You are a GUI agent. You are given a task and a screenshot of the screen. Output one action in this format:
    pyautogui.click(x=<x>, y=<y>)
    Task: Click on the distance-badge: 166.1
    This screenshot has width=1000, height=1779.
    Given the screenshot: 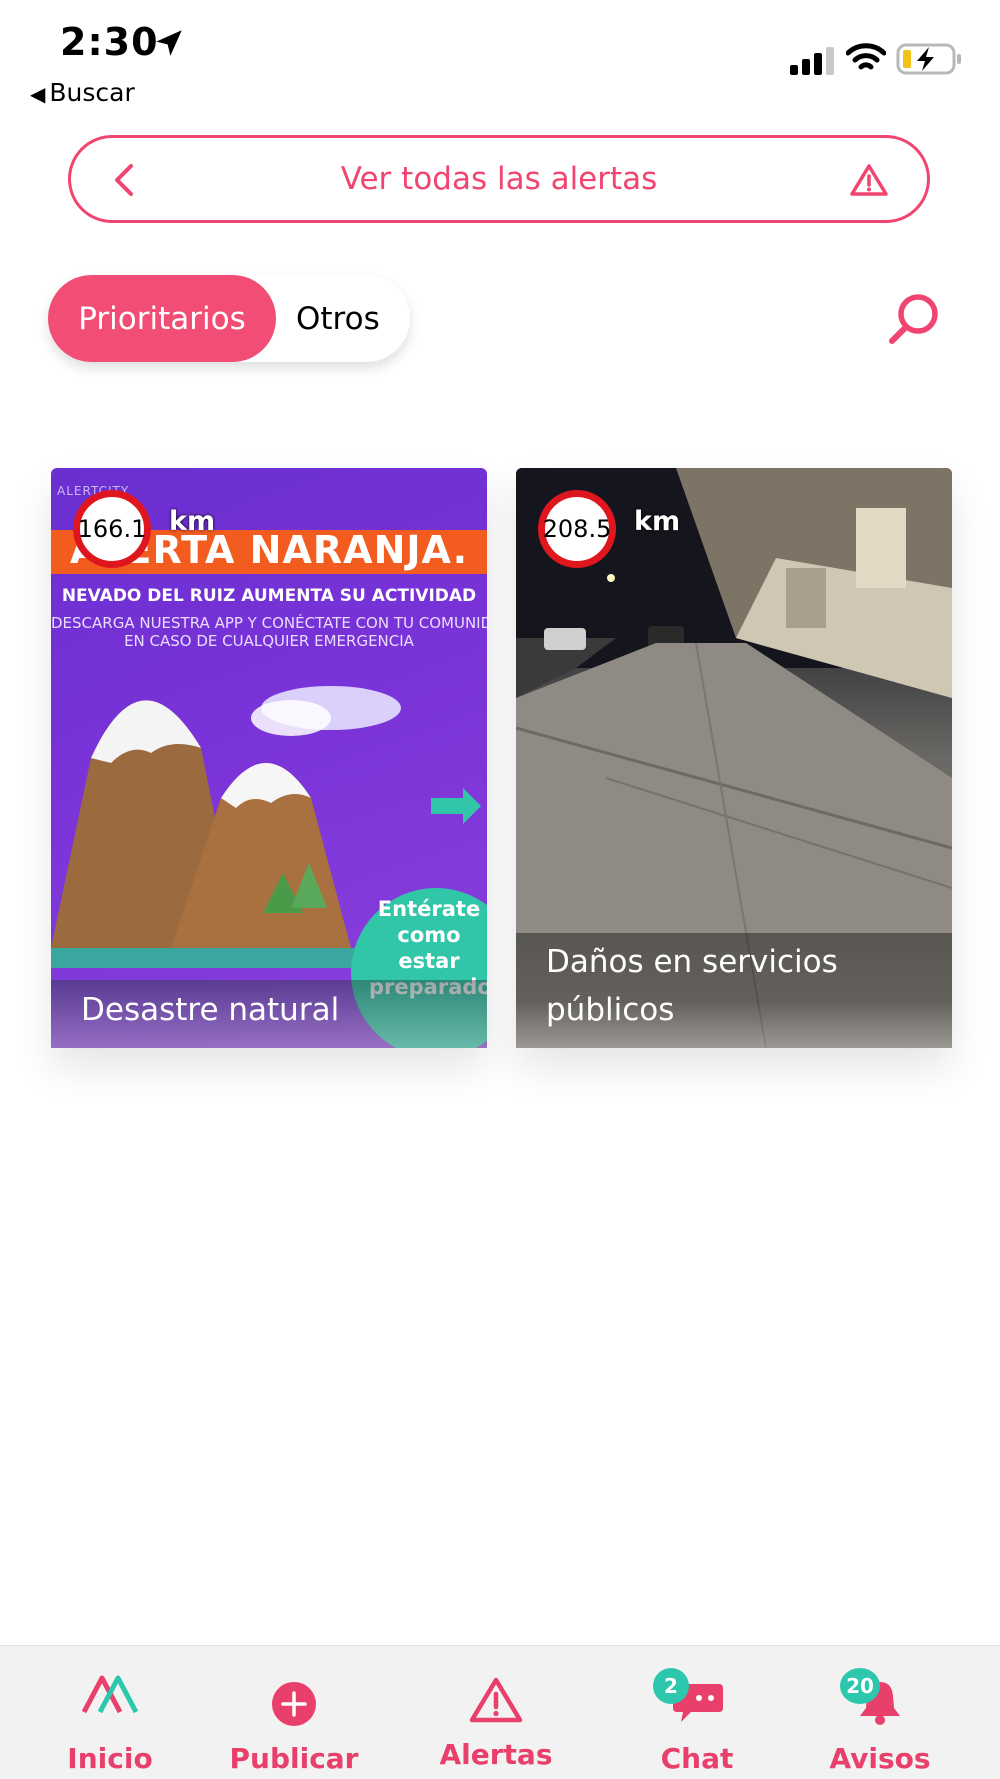 What is the action you would take?
    pyautogui.click(x=112, y=529)
    